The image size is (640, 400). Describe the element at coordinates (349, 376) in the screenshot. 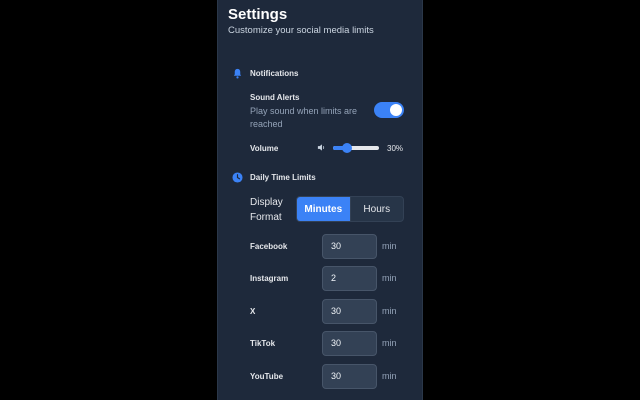

I see `youtube-limit-input: 30` at that location.